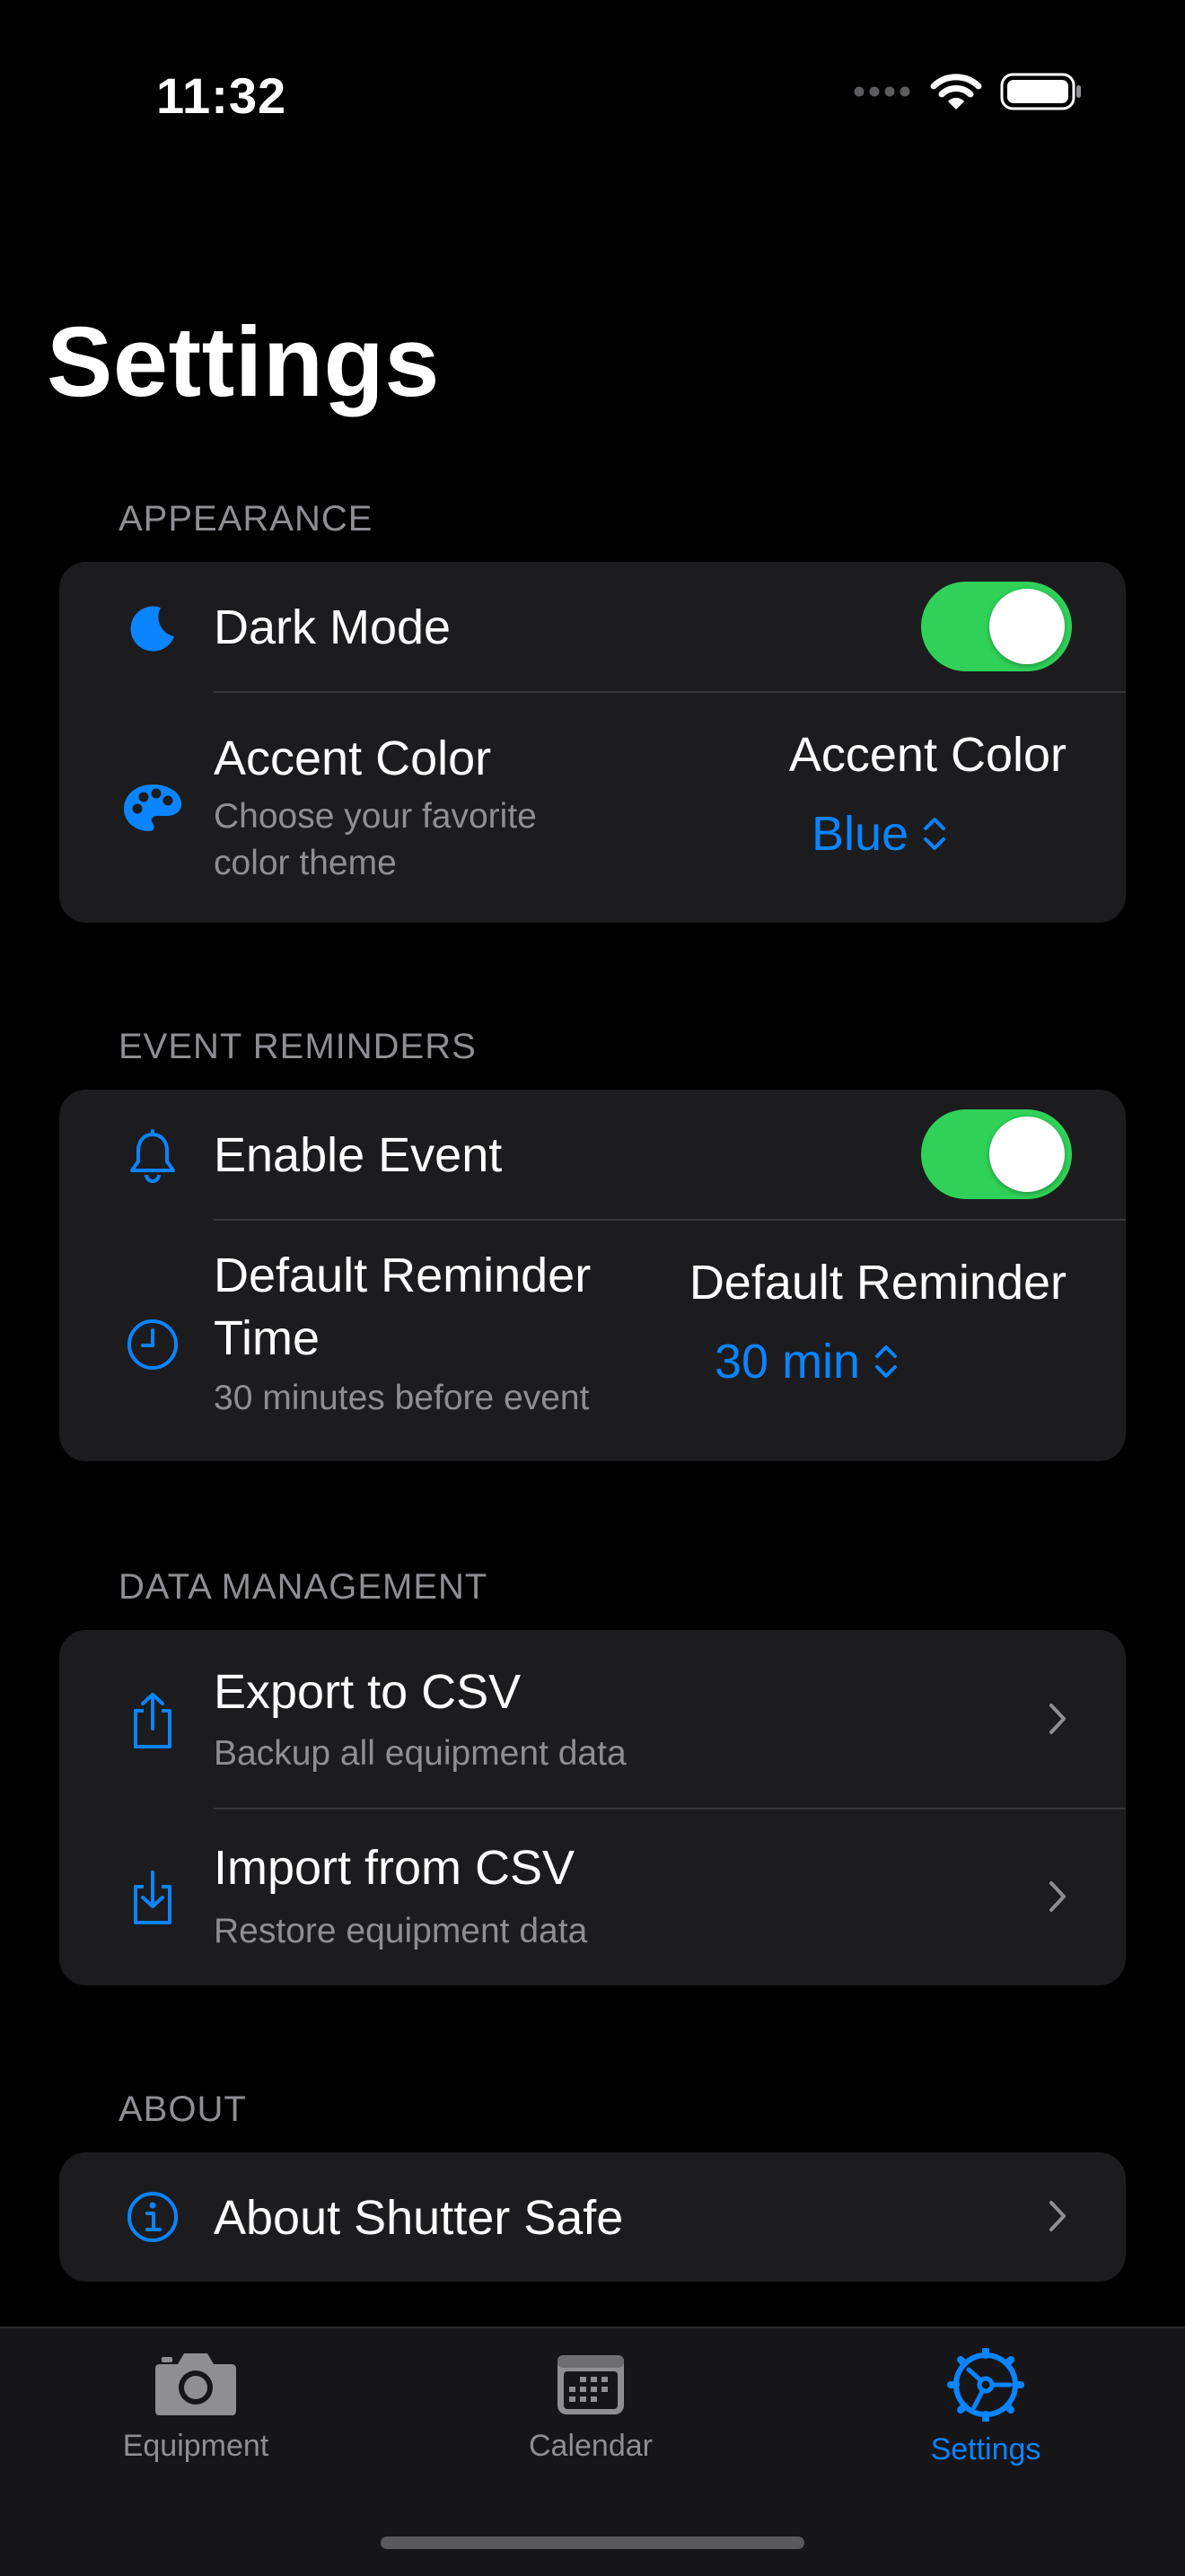 Image resolution: width=1185 pixels, height=2576 pixels. I want to click on accent-color-subtitle-line1: Choose your favorite, so click(375, 816).